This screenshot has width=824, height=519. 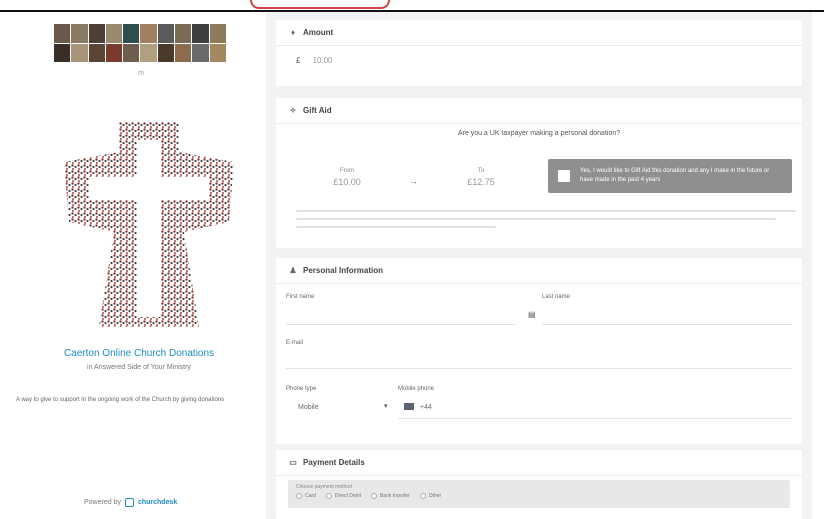 I want to click on payment-option-other: Other, so click(x=430, y=496).